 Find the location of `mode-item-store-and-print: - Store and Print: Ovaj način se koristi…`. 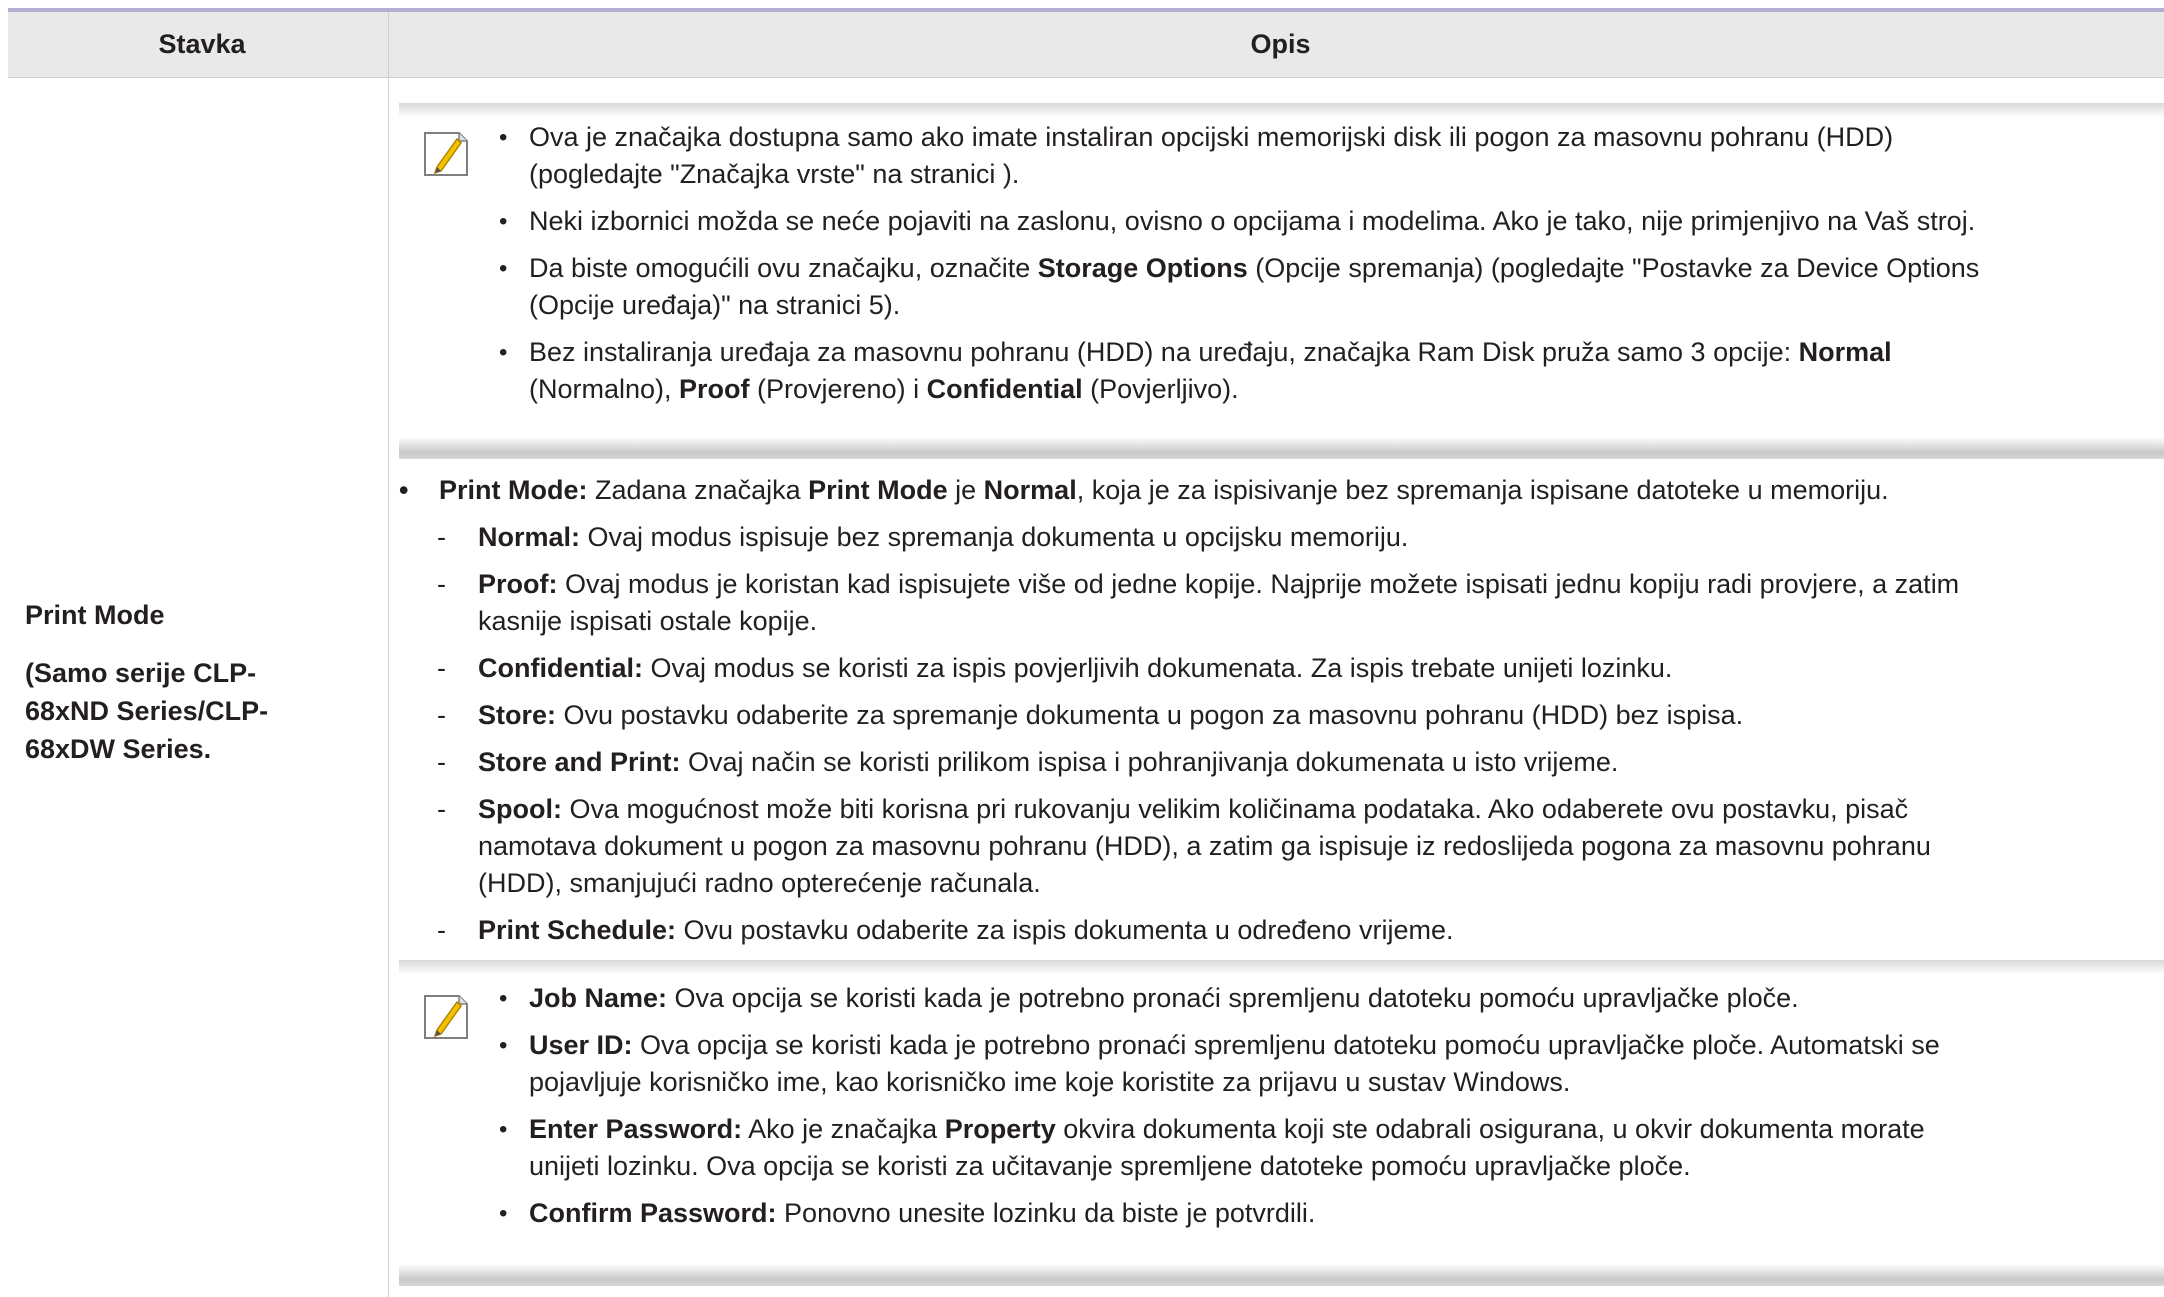

mode-item-store-and-print: - Store and Print: Ovaj način se koristi… is located at coordinates (1279, 762).